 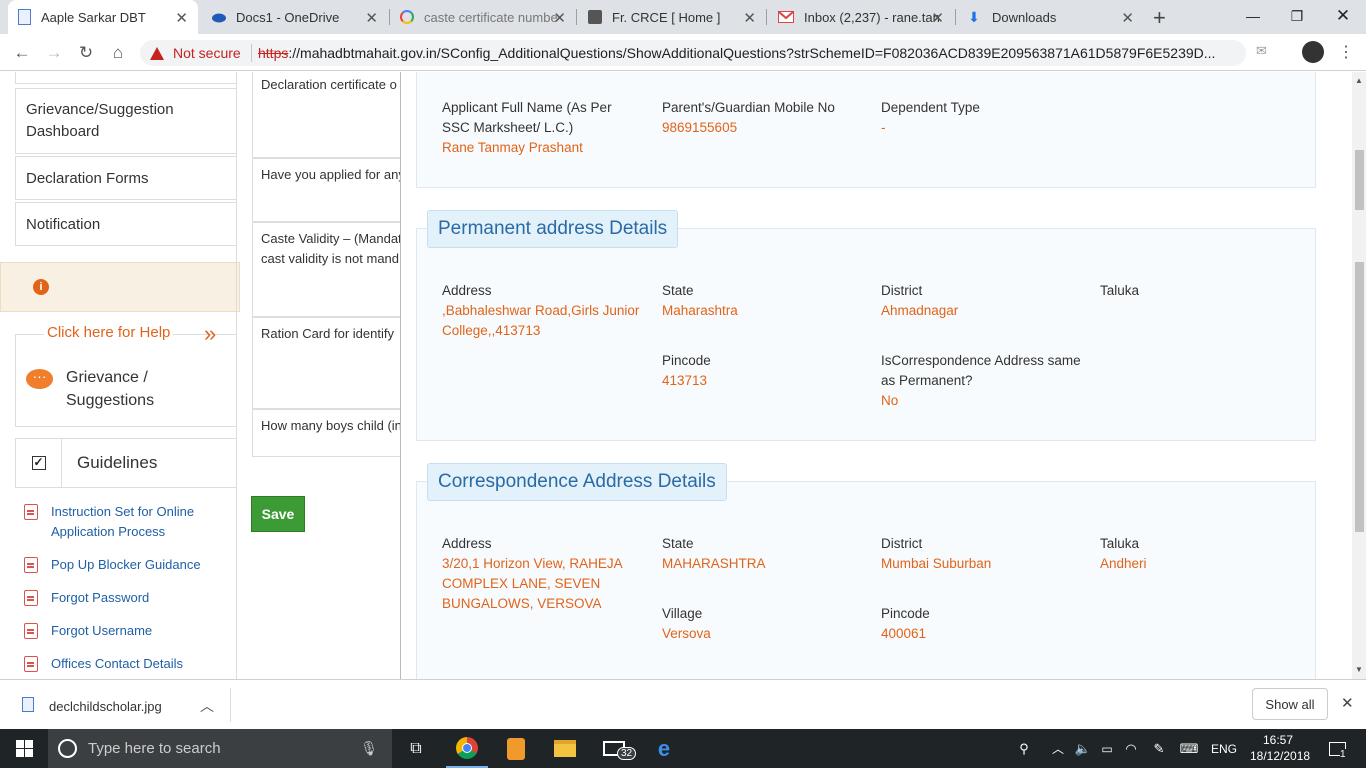 I want to click on corr-state-label: State, so click(x=678, y=543).